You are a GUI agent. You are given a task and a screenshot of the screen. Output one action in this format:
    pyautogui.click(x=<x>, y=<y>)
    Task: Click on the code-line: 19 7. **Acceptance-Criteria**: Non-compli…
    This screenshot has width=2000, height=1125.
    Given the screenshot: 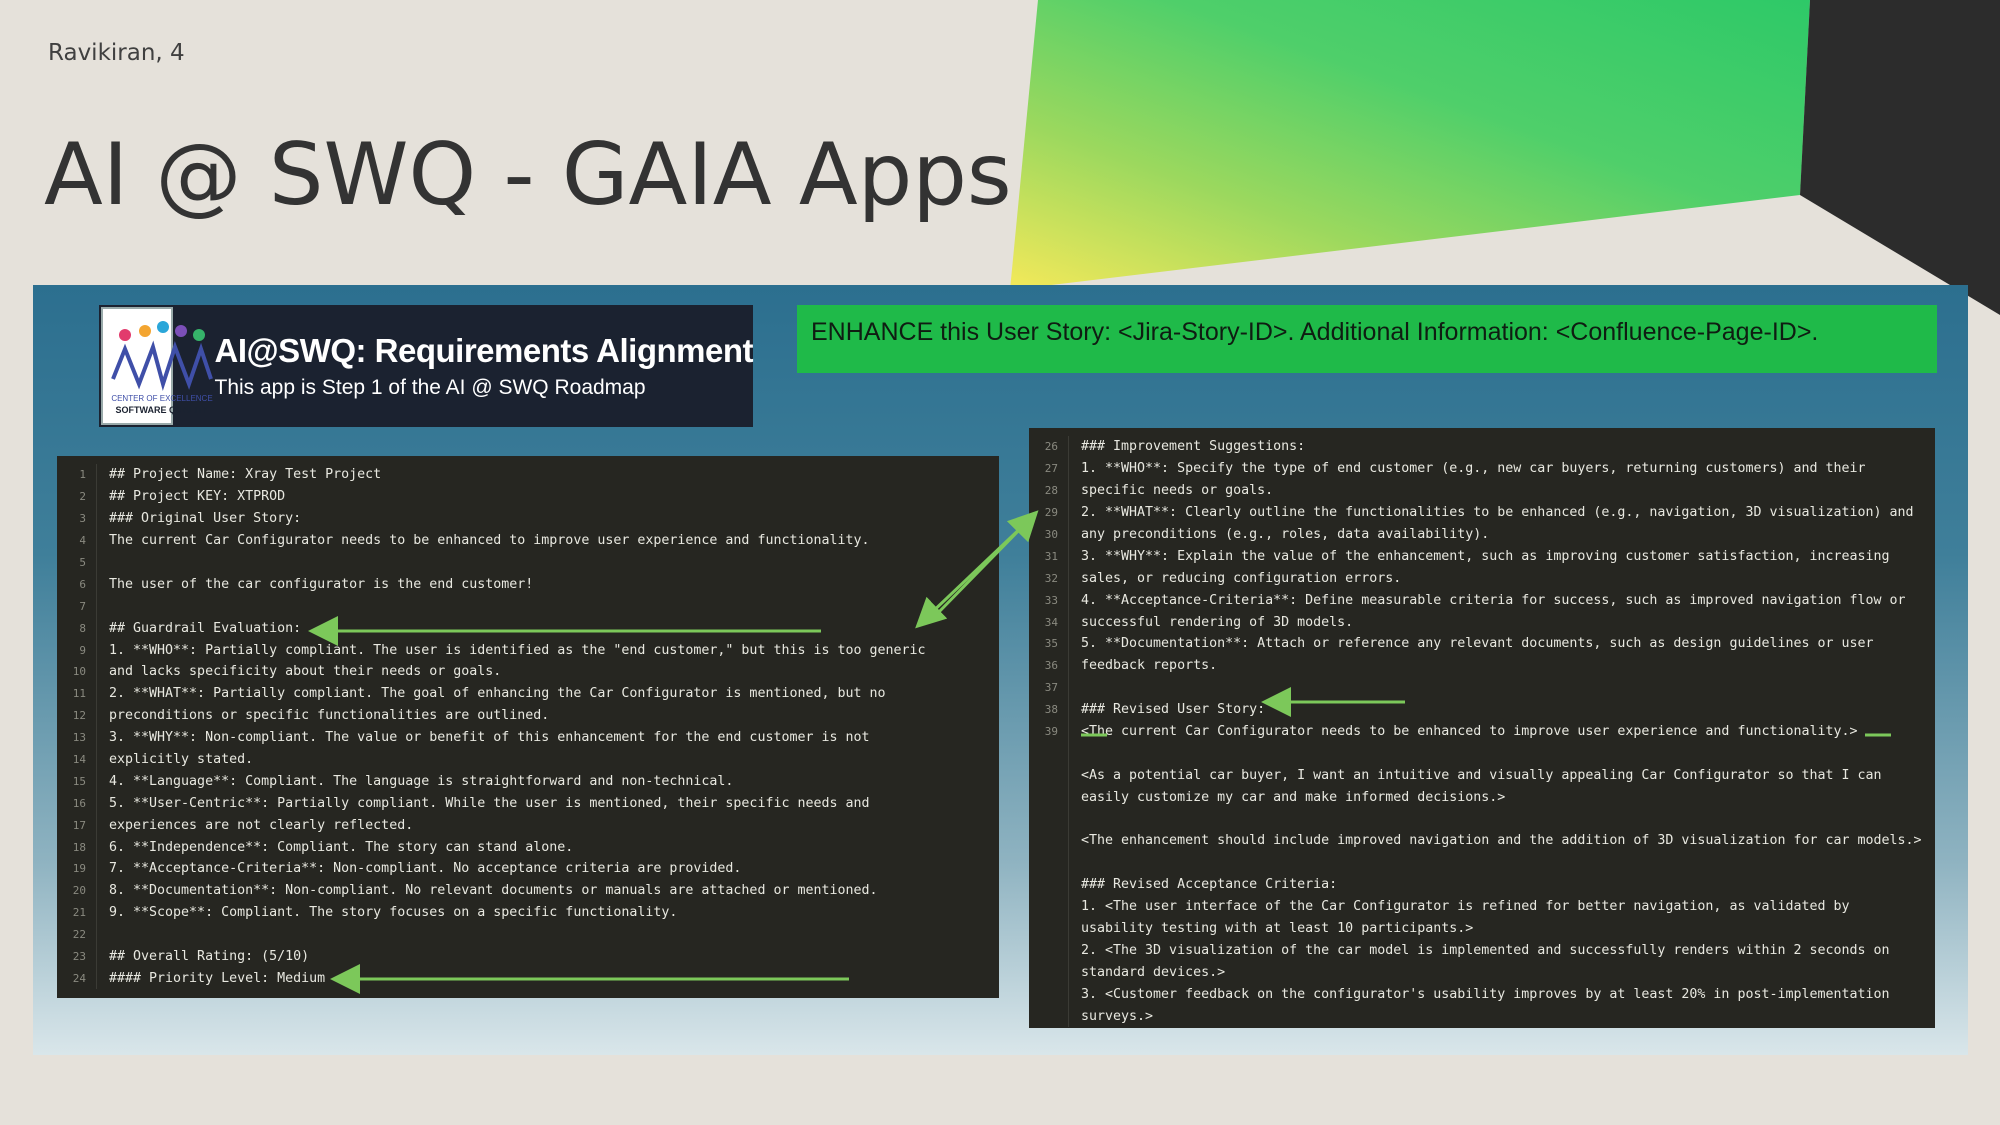 What is the action you would take?
    pyautogui.click(x=528, y=869)
    